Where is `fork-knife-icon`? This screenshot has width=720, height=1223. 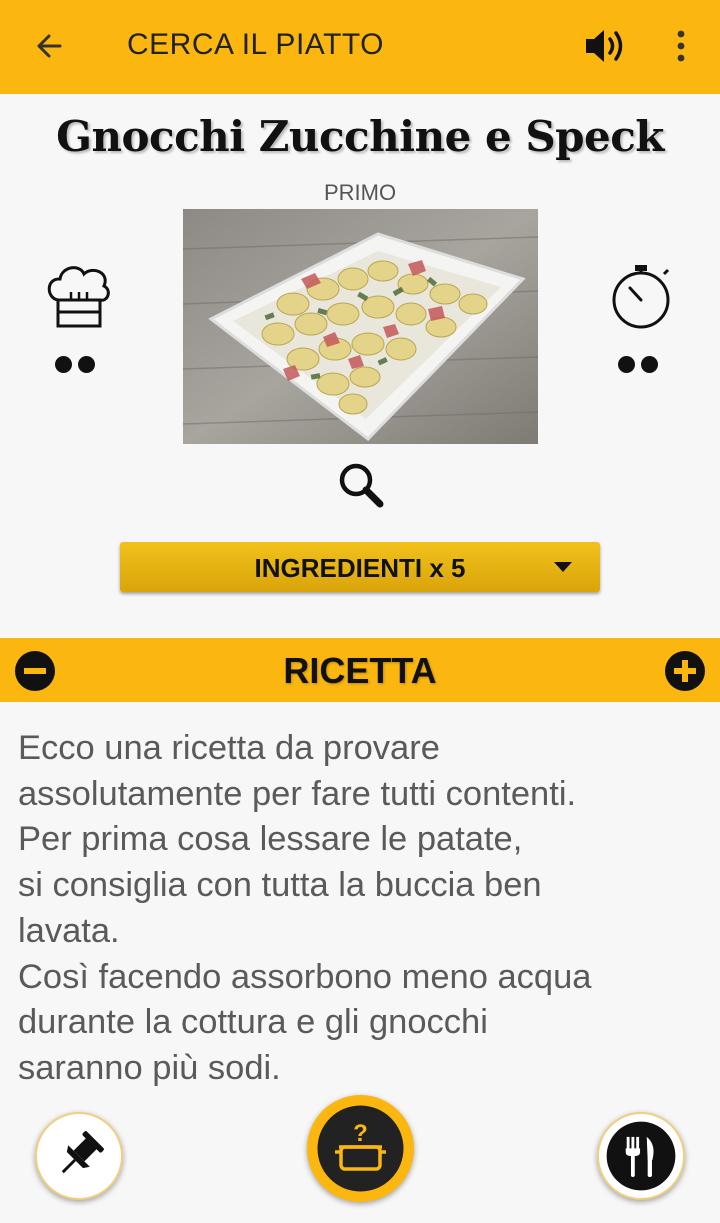 fork-knife-icon is located at coordinates (641, 1156).